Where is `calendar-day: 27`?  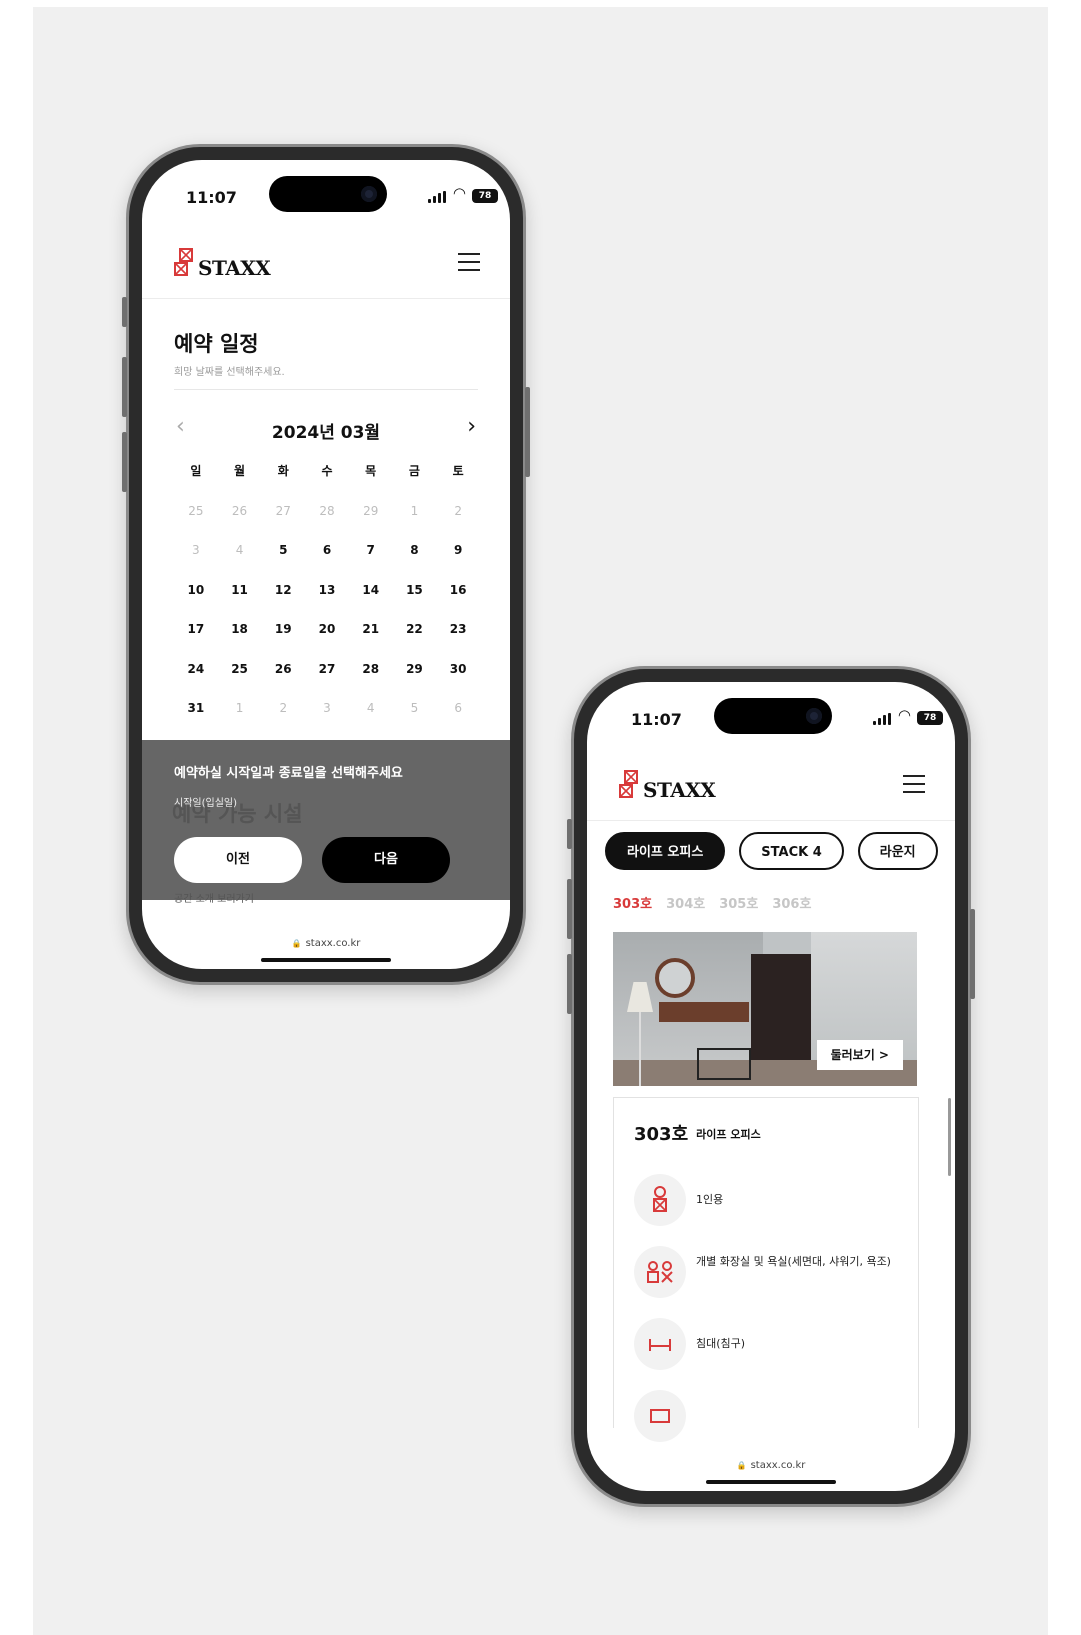
calendar-day: 27 is located at coordinates (327, 678).